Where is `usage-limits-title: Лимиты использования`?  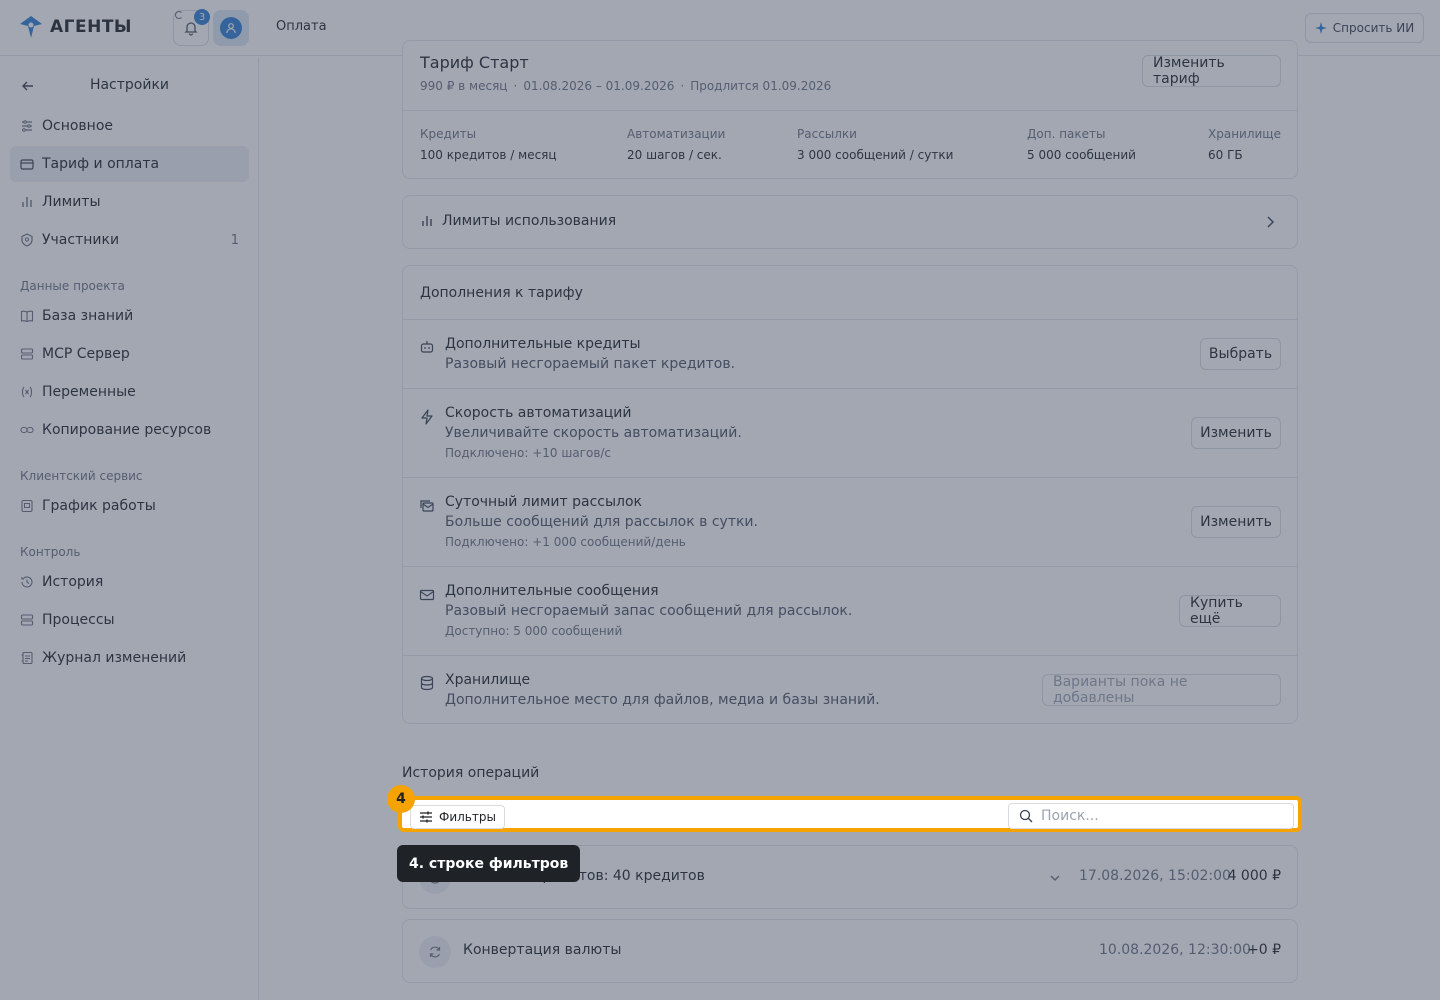
usage-limits-title: Лимиты использования is located at coordinates (518, 221).